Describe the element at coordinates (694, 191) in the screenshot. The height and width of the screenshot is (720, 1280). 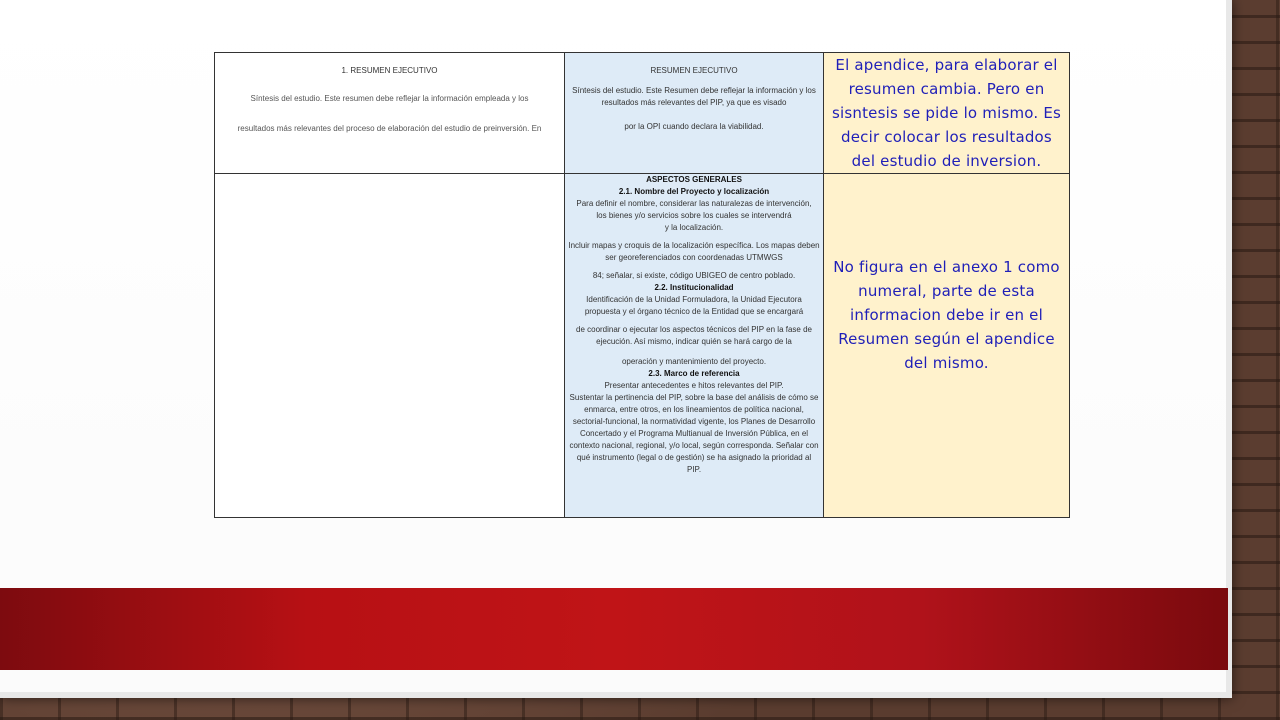
I see `section-2-1-title: 2.1. Nombre del Proyecto y localización` at that location.